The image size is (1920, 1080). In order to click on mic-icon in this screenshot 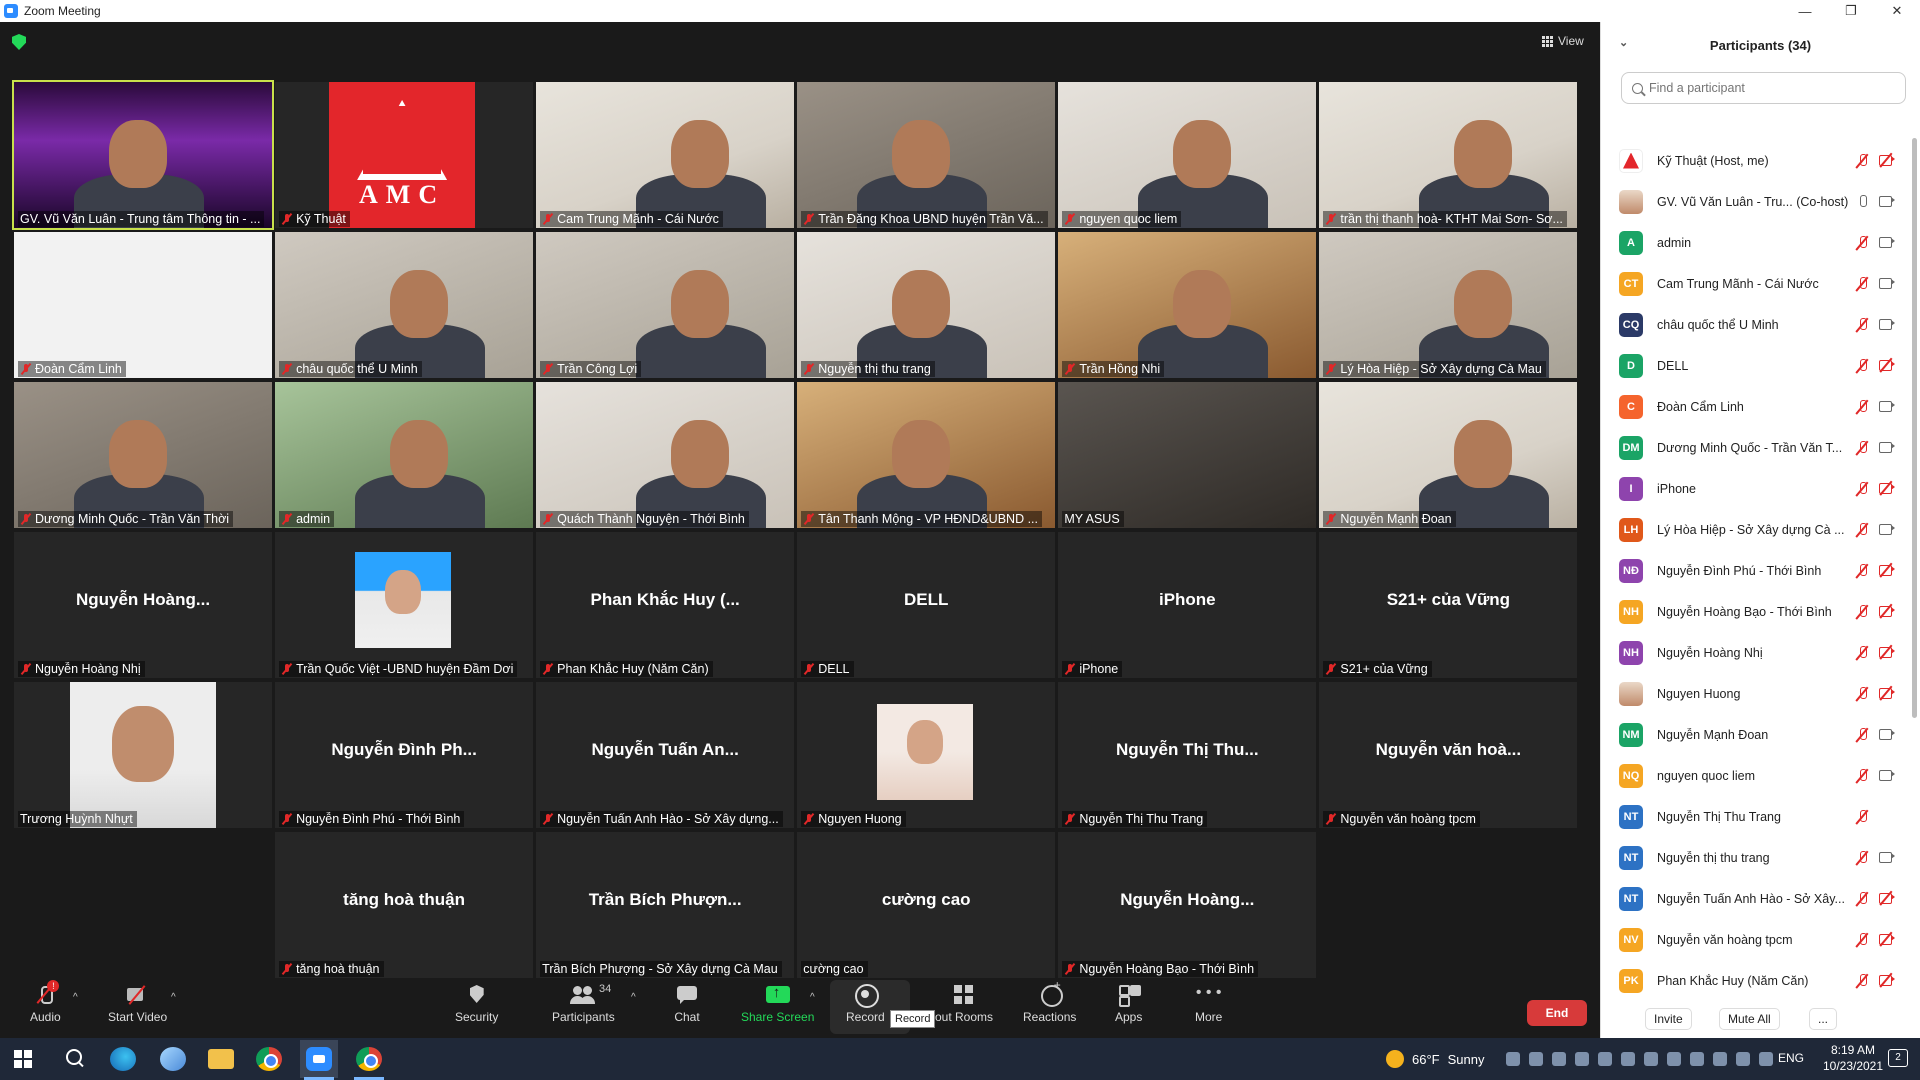, I will do `click(1862, 202)`.